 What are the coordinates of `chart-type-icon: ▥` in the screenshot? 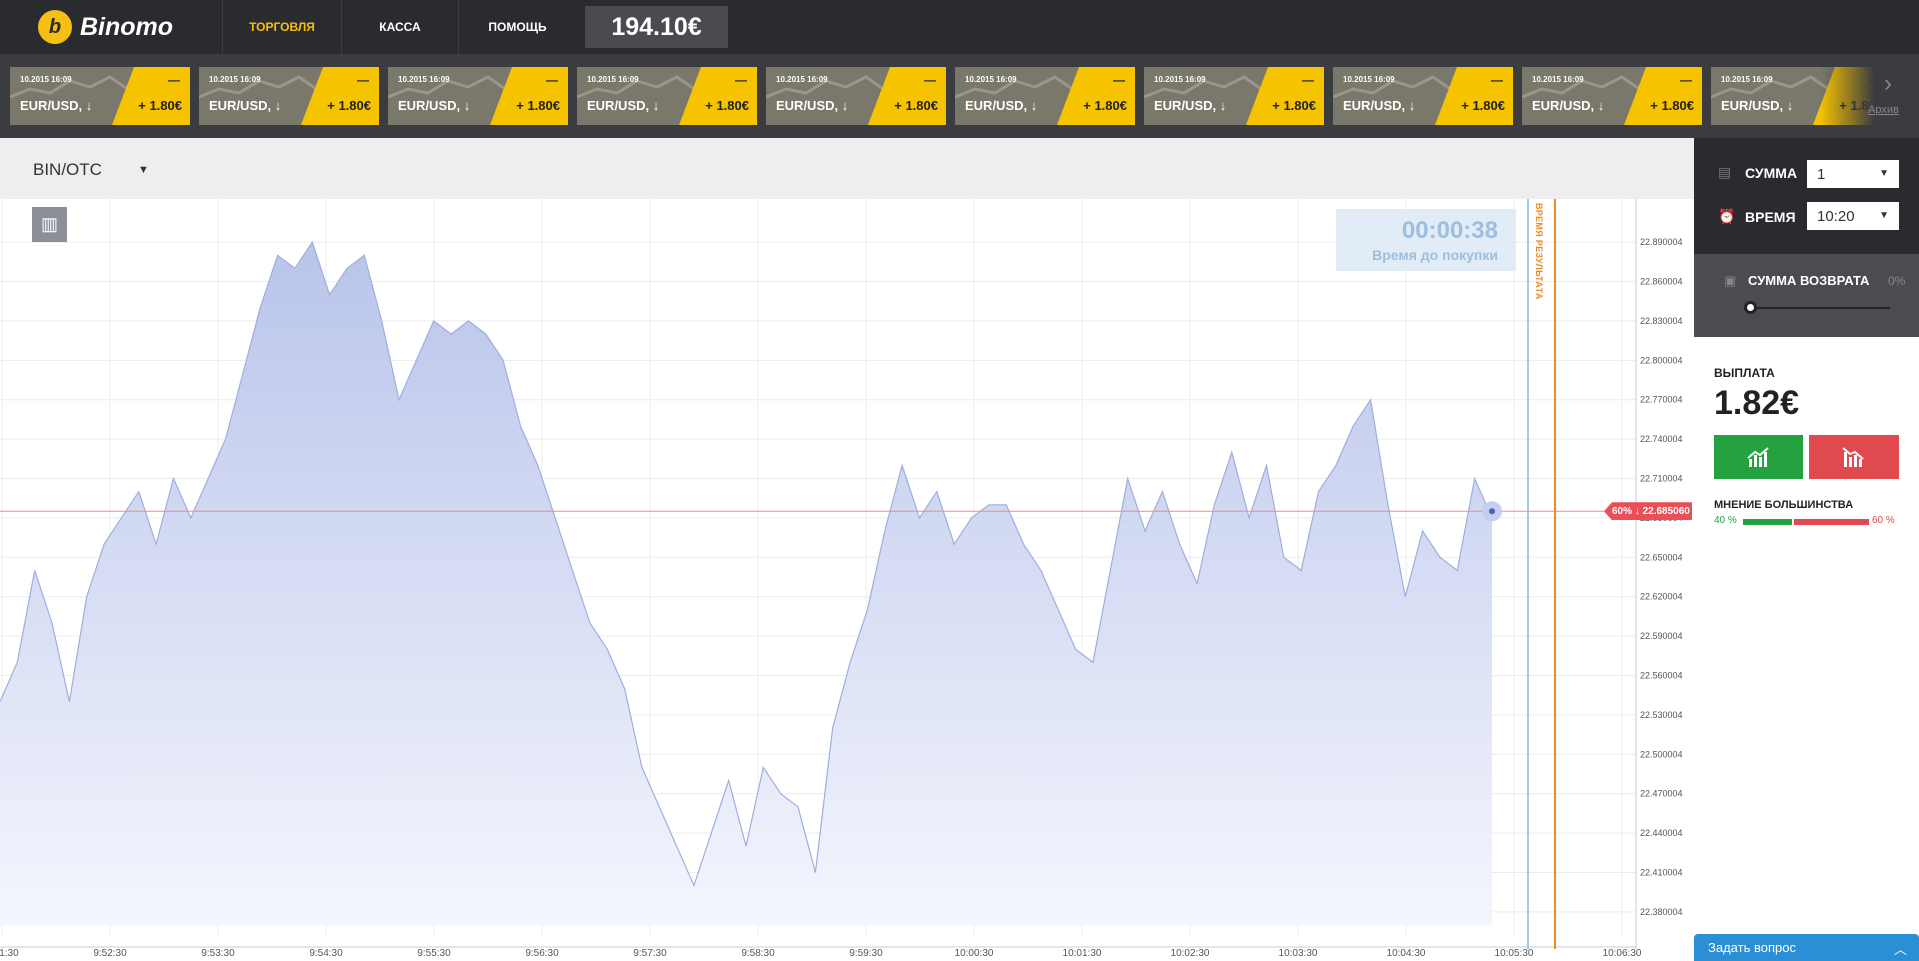 It's located at (49, 224).